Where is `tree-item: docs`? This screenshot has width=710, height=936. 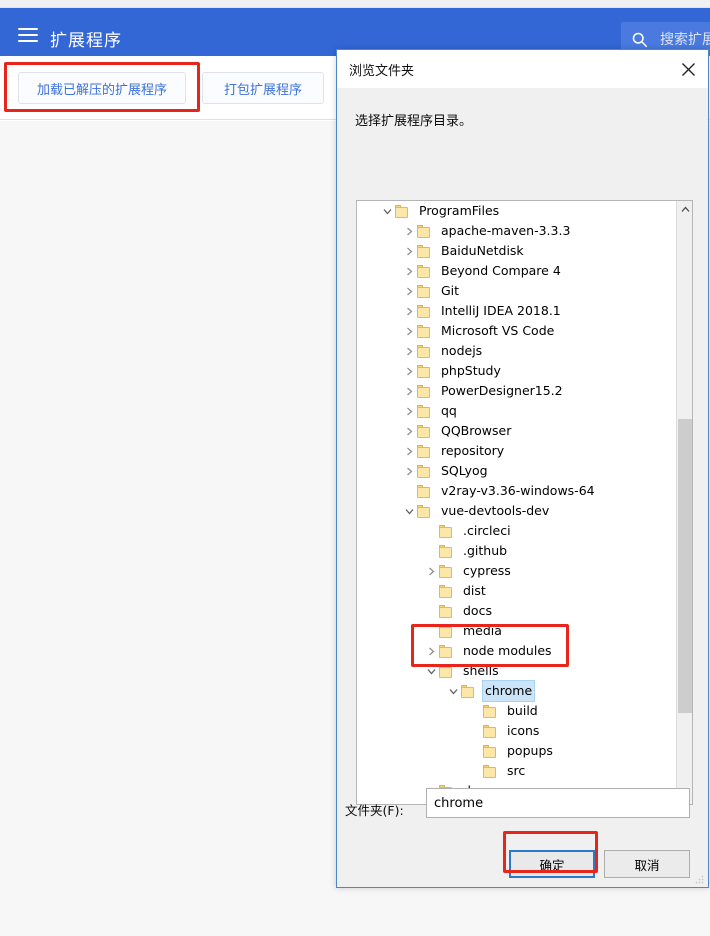 tree-item: docs is located at coordinates (517, 611).